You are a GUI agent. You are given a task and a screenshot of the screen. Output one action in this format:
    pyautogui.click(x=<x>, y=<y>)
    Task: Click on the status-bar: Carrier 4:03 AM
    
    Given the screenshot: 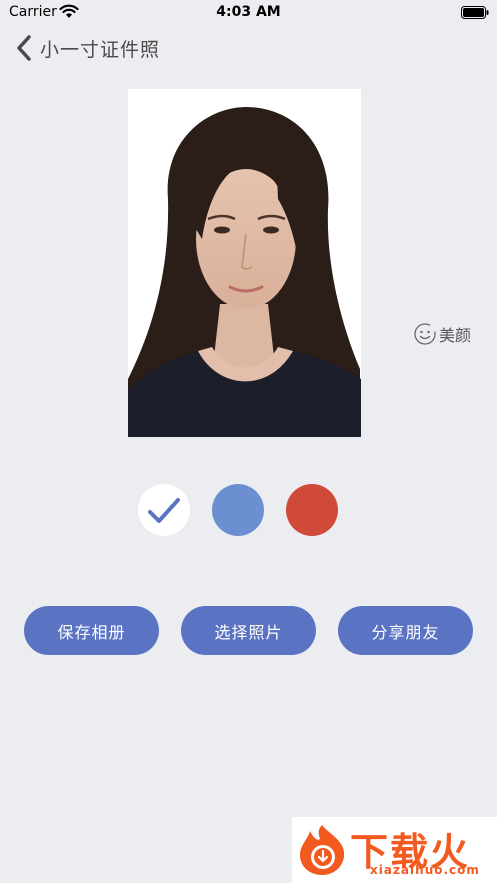 What is the action you would take?
    pyautogui.click(x=248, y=13)
    